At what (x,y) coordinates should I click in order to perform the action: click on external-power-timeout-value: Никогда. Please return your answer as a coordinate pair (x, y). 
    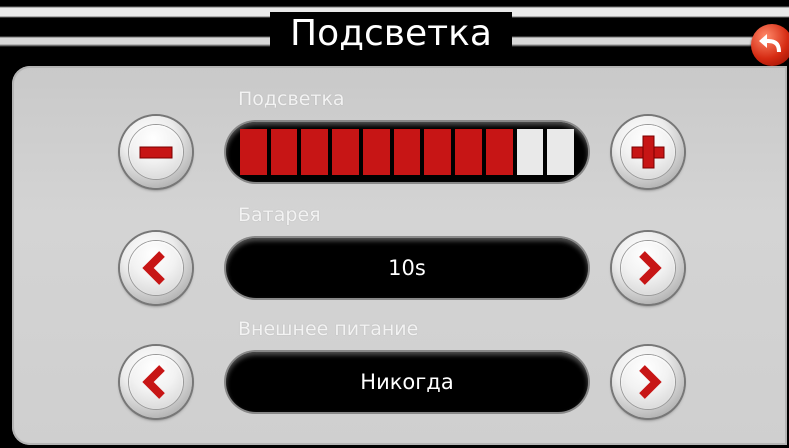
    Looking at the image, I should click on (407, 382).